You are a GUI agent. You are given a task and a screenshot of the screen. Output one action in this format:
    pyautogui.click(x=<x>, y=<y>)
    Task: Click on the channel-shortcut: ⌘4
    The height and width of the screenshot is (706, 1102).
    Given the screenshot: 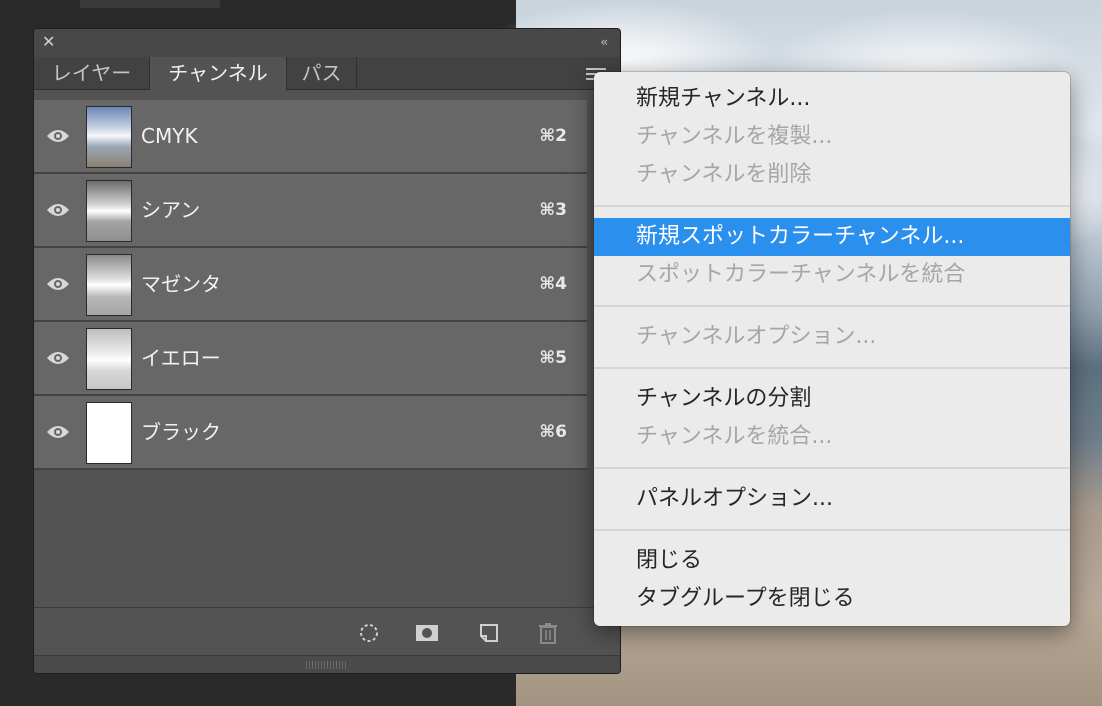 What is the action you would take?
    pyautogui.click(x=553, y=284)
    